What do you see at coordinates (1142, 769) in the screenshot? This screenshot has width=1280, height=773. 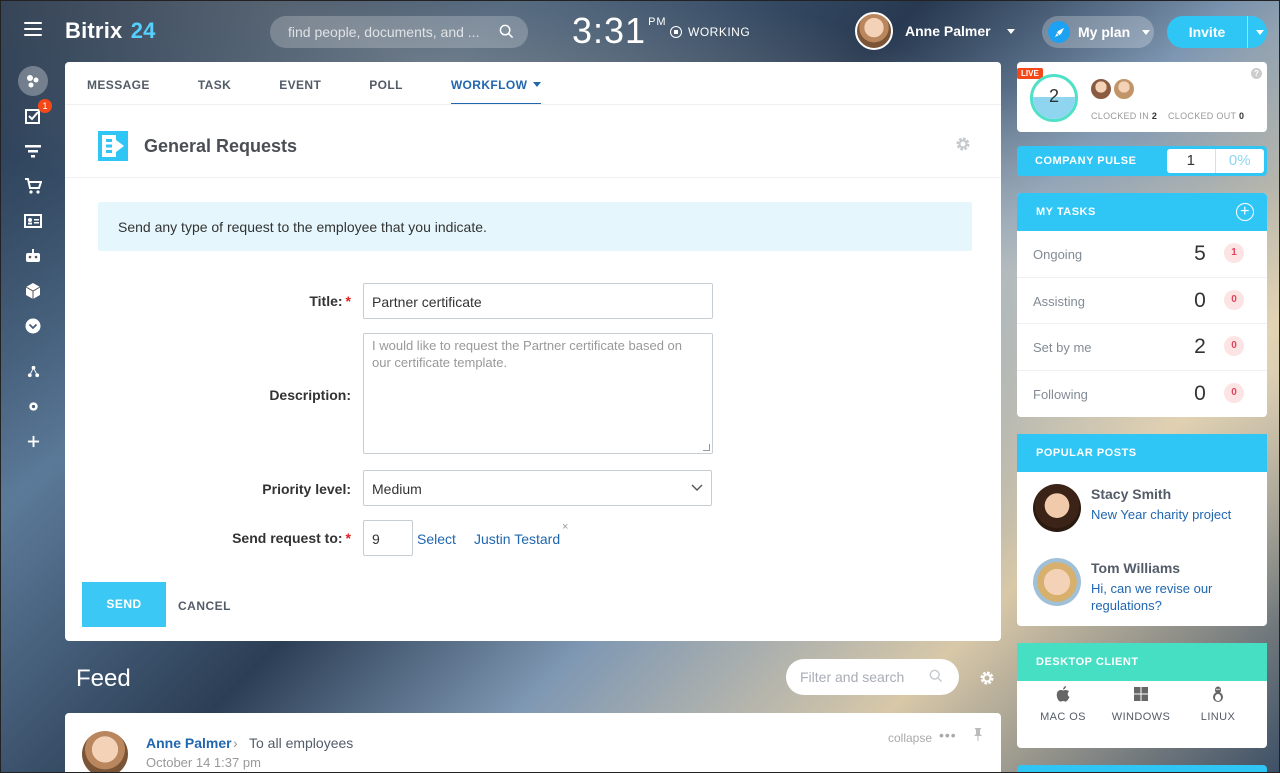 I see `next-widget-header` at bounding box center [1142, 769].